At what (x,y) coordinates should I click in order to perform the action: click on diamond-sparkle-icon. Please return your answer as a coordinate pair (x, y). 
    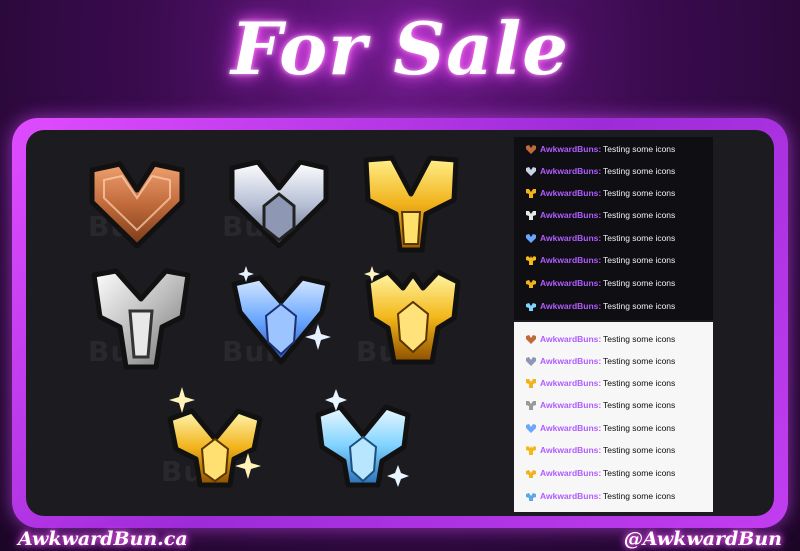
    Looking at the image, I should click on (281, 315).